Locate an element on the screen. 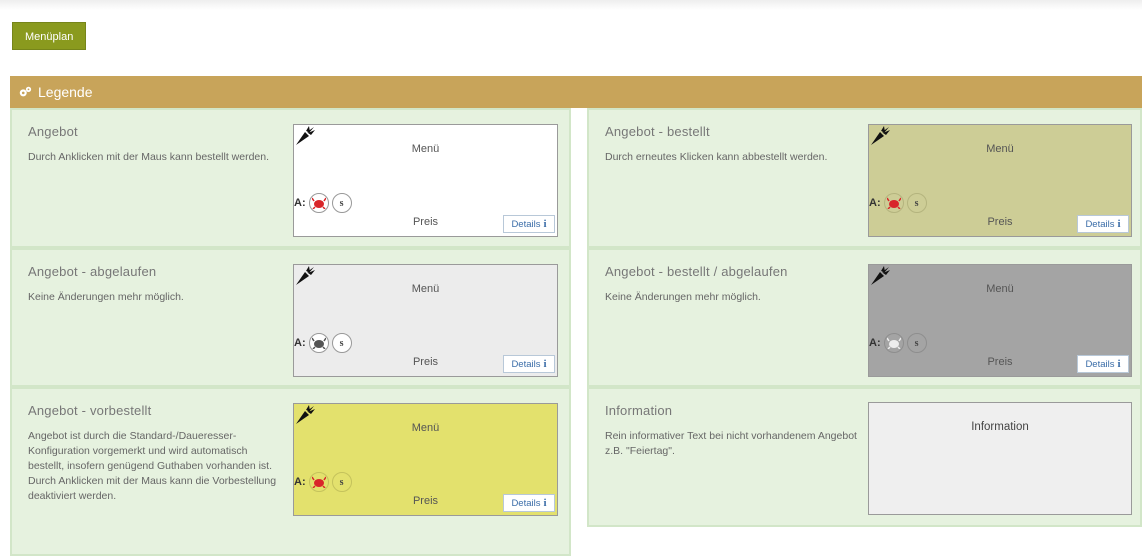  meal-card-vorbestellt: Menü A: s Preis Details i is located at coordinates (425, 459).